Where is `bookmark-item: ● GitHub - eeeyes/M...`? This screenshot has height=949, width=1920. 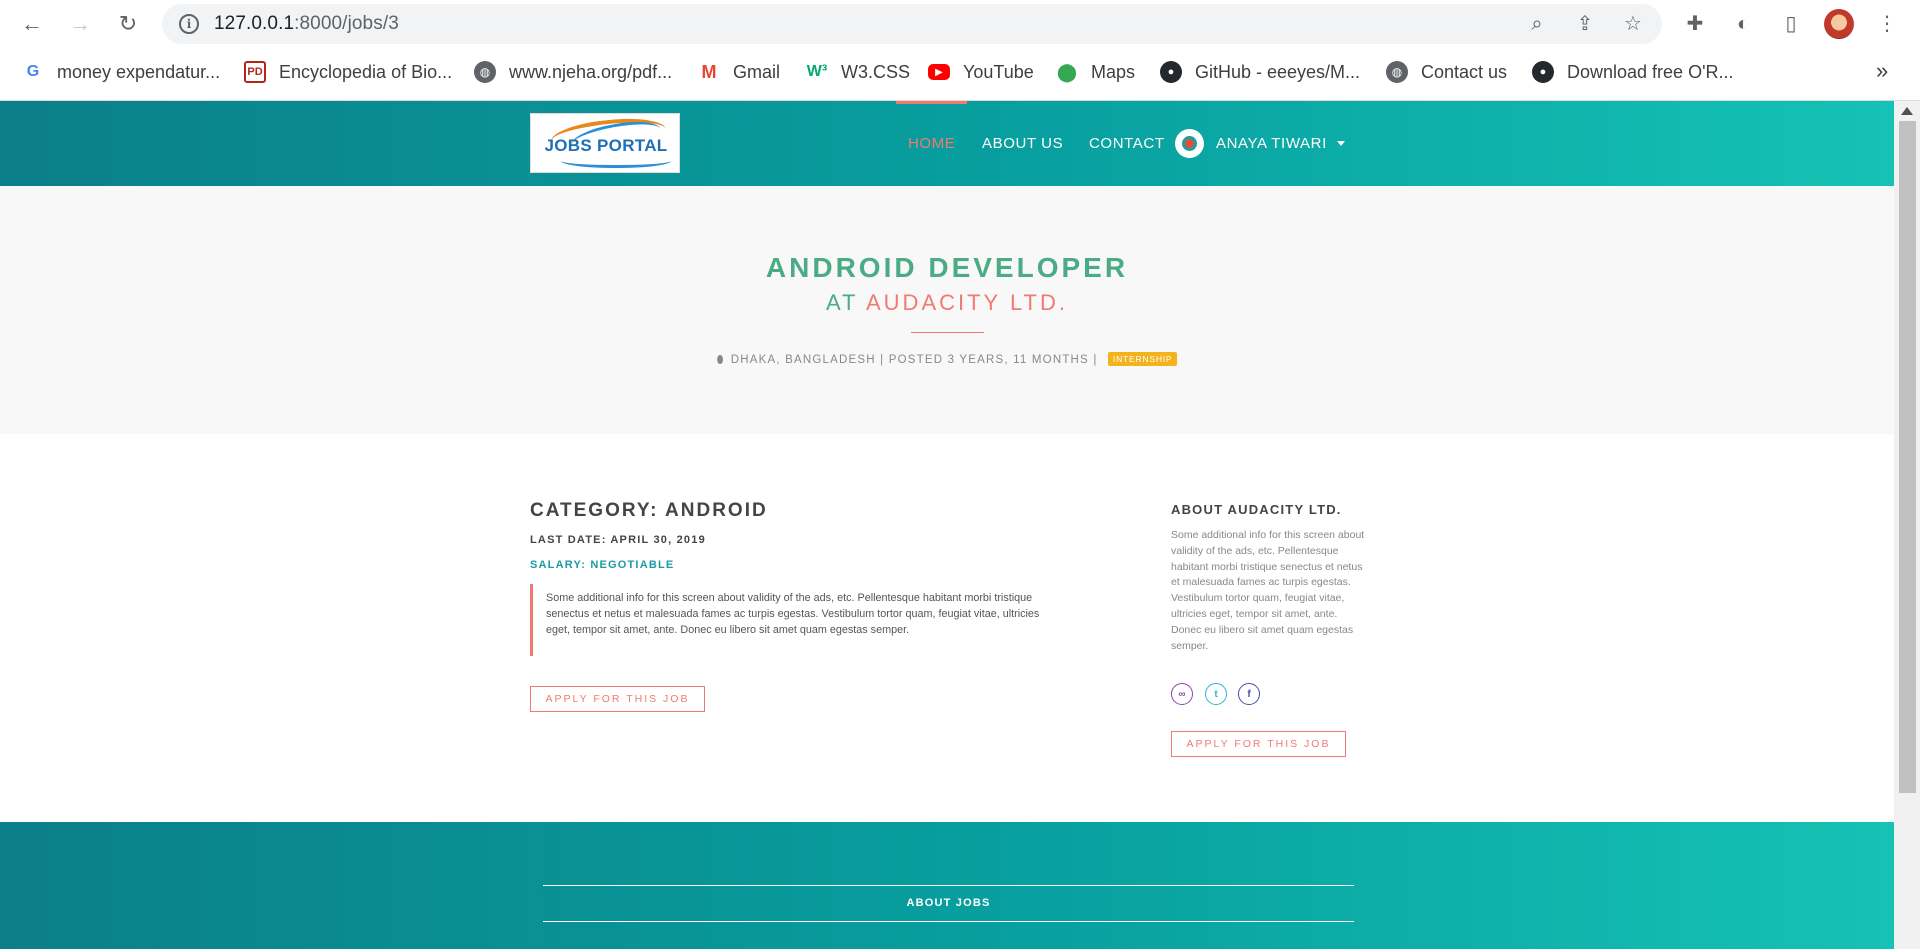 bookmark-item: ● GitHub - eeeyes/M... is located at coordinates (1260, 72).